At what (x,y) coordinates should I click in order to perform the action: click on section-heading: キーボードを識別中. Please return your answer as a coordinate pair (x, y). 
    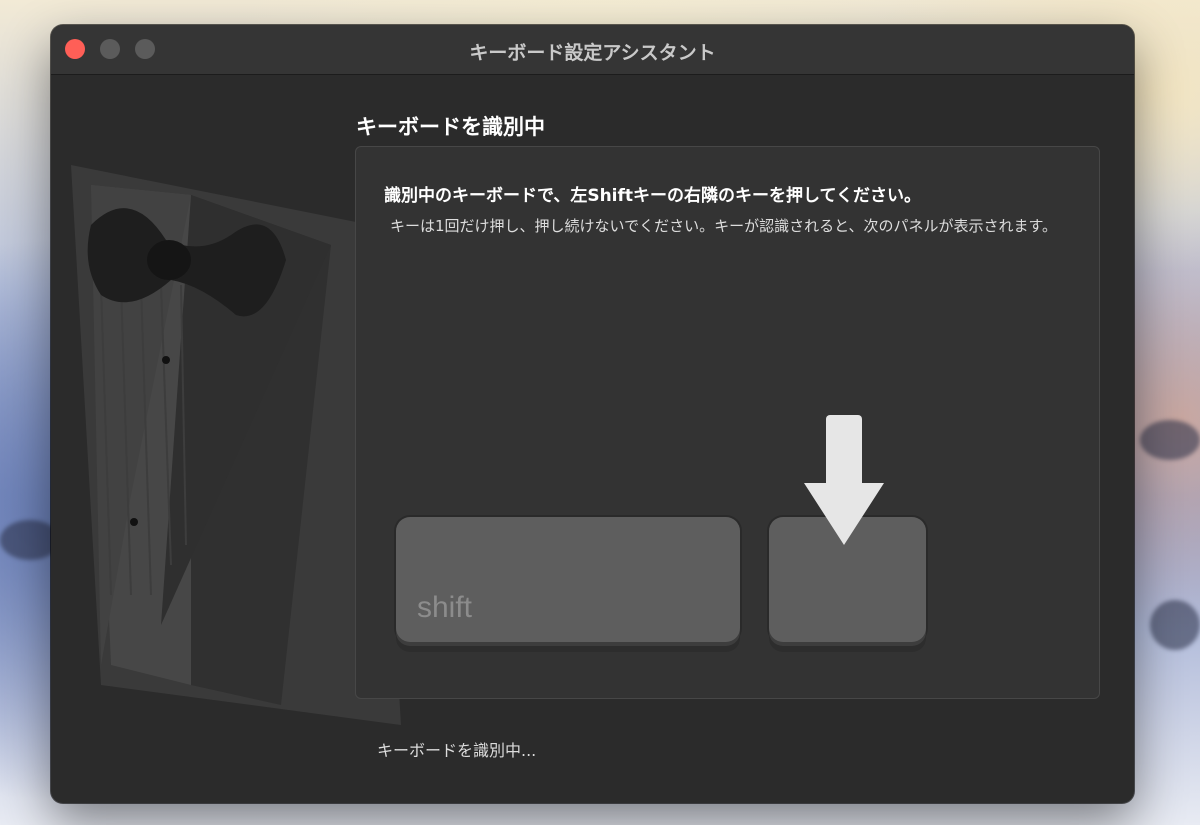
    Looking at the image, I should click on (450, 127).